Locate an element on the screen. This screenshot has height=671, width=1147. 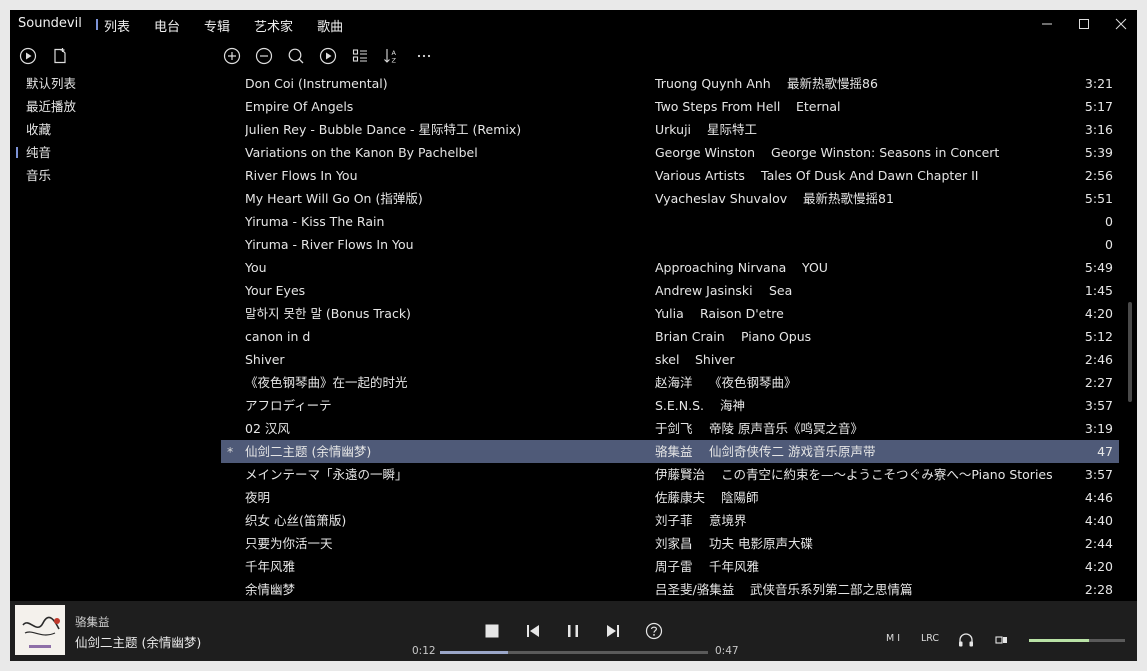
track-title: River Flows In You is located at coordinates (301, 175).